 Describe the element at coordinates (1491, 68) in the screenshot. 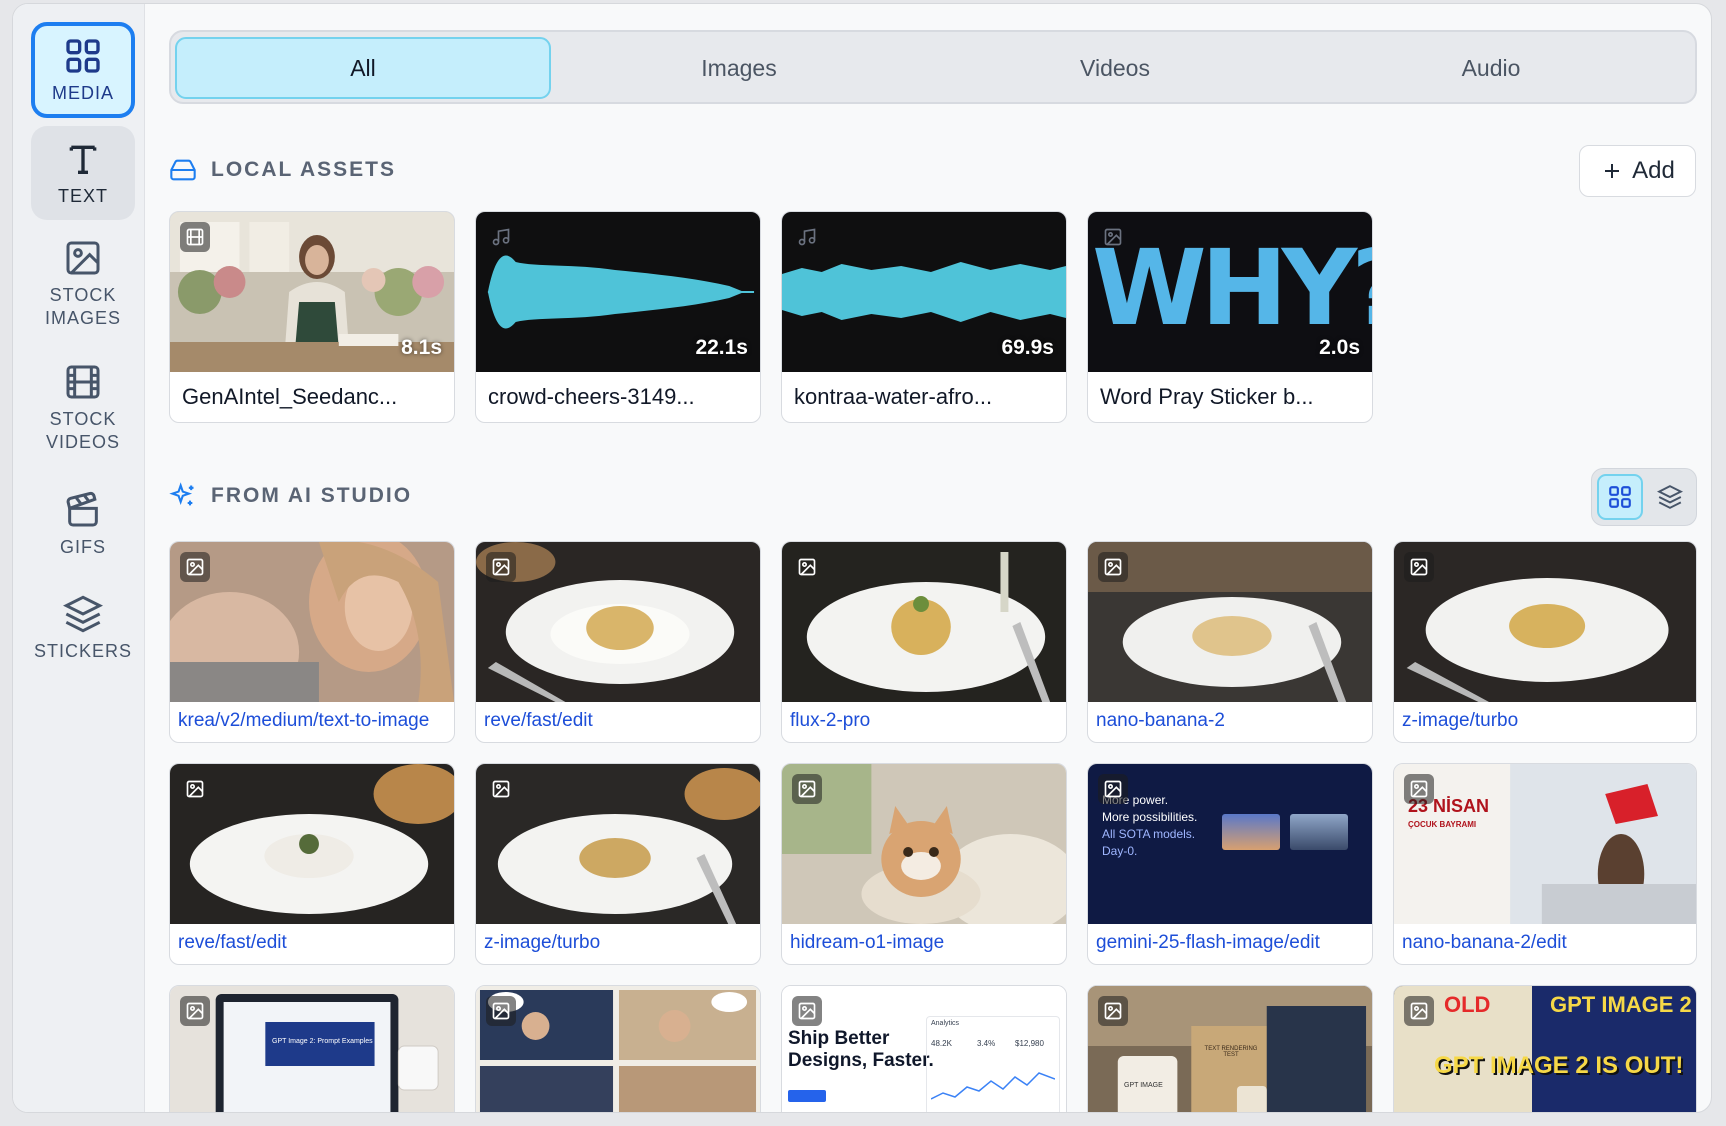

I see `tab-audio: Audio` at that location.